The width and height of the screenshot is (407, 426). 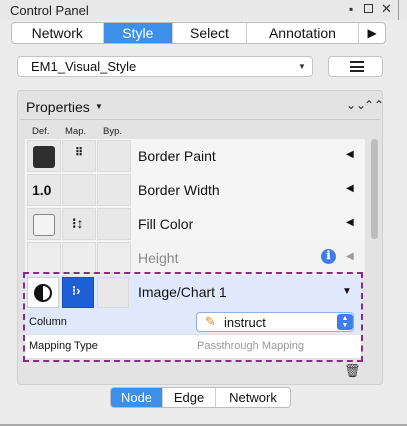 I want to click on property-row-height: Height ℹ ◀, so click(x=195, y=258).